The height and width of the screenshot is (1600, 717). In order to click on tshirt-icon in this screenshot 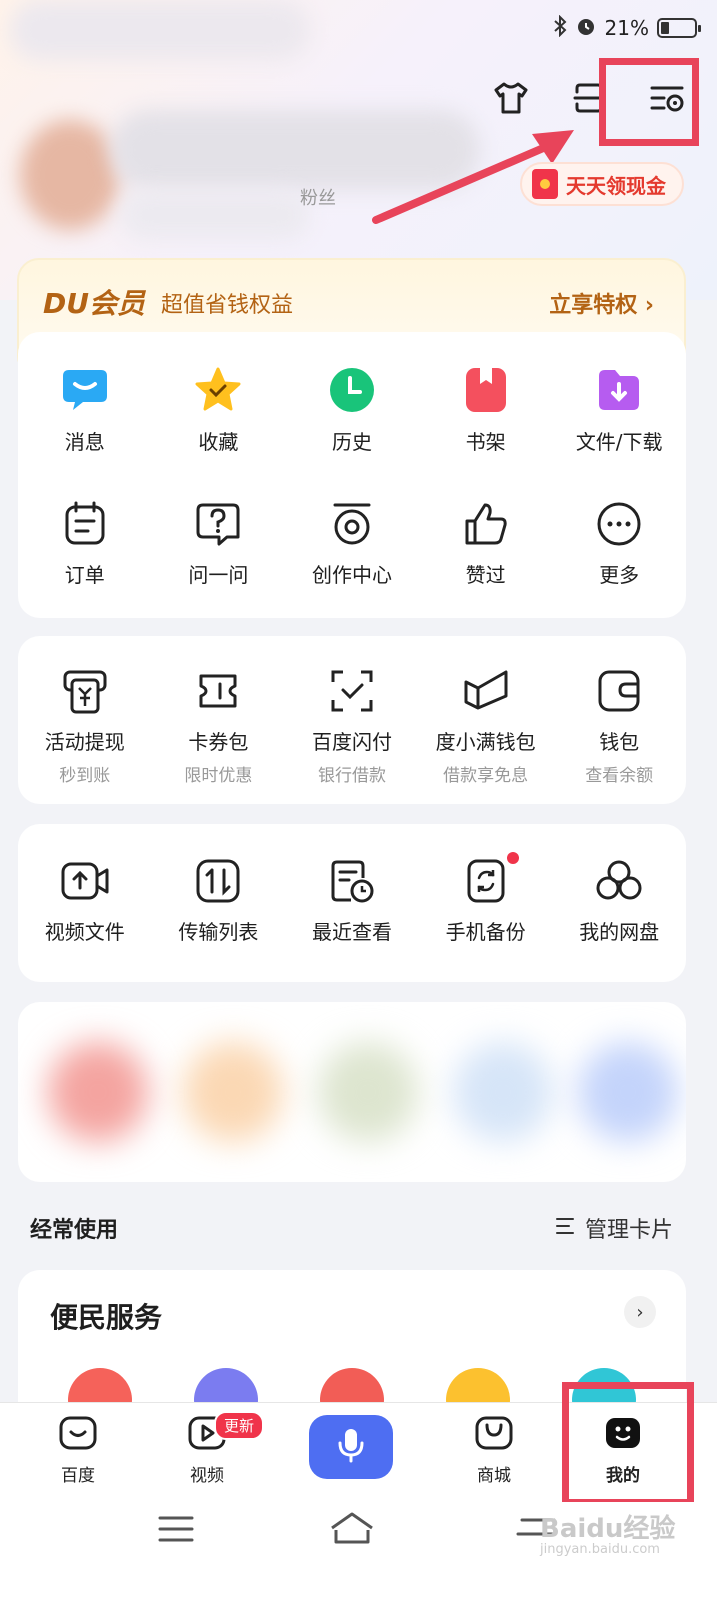, I will do `click(511, 100)`.